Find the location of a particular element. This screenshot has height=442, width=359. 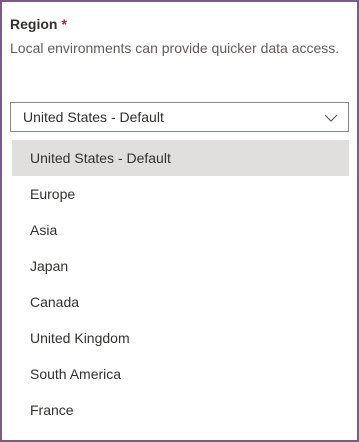

region-label: Region is located at coordinates (34, 24).